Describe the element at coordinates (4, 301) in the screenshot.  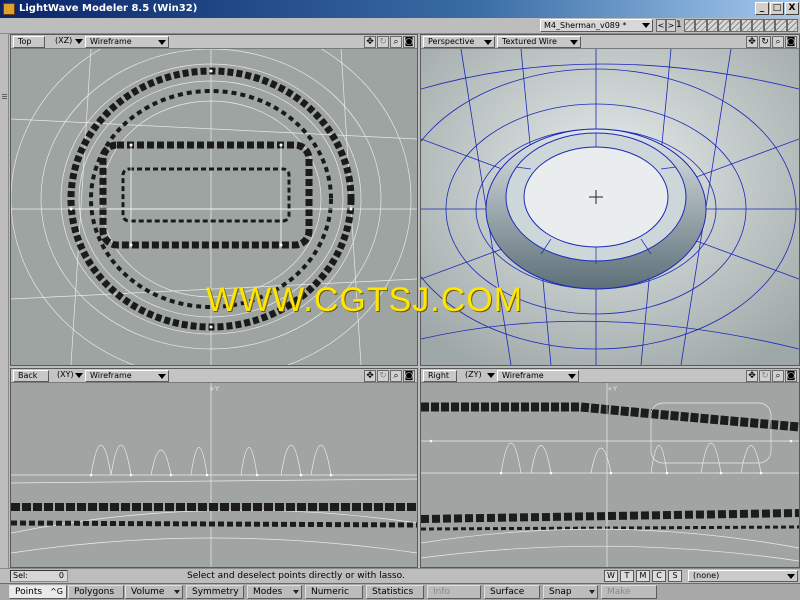
I see `left-edge-strip` at that location.